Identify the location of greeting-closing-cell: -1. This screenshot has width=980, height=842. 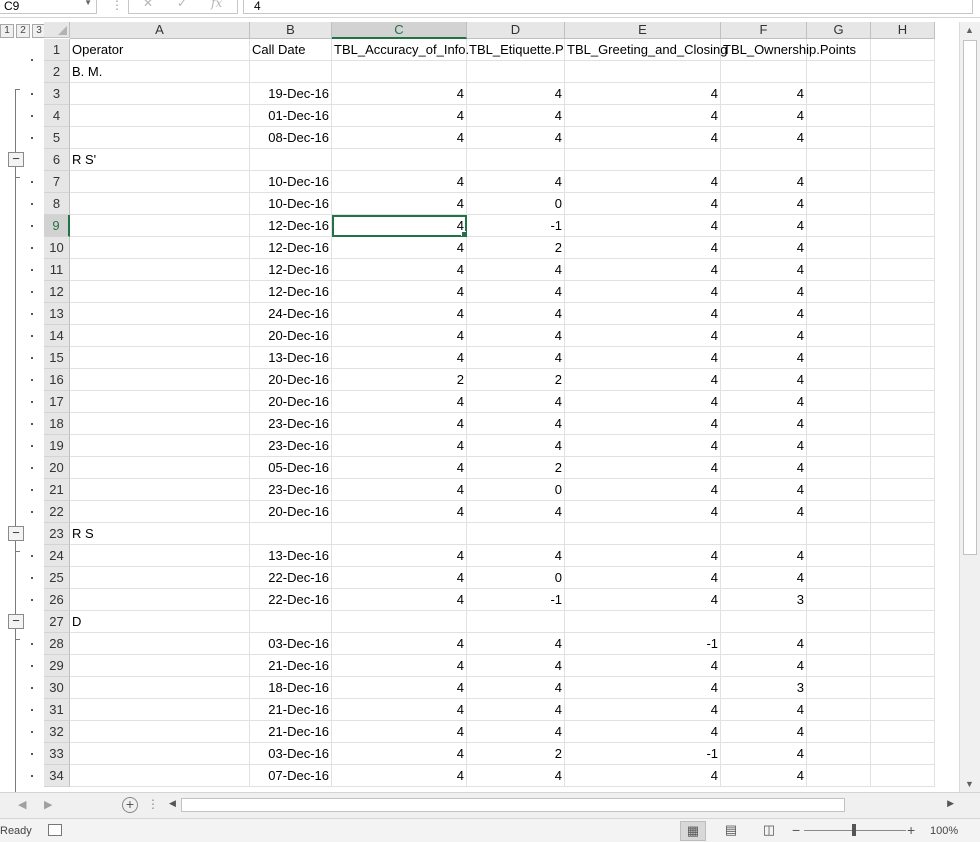
(643, 644).